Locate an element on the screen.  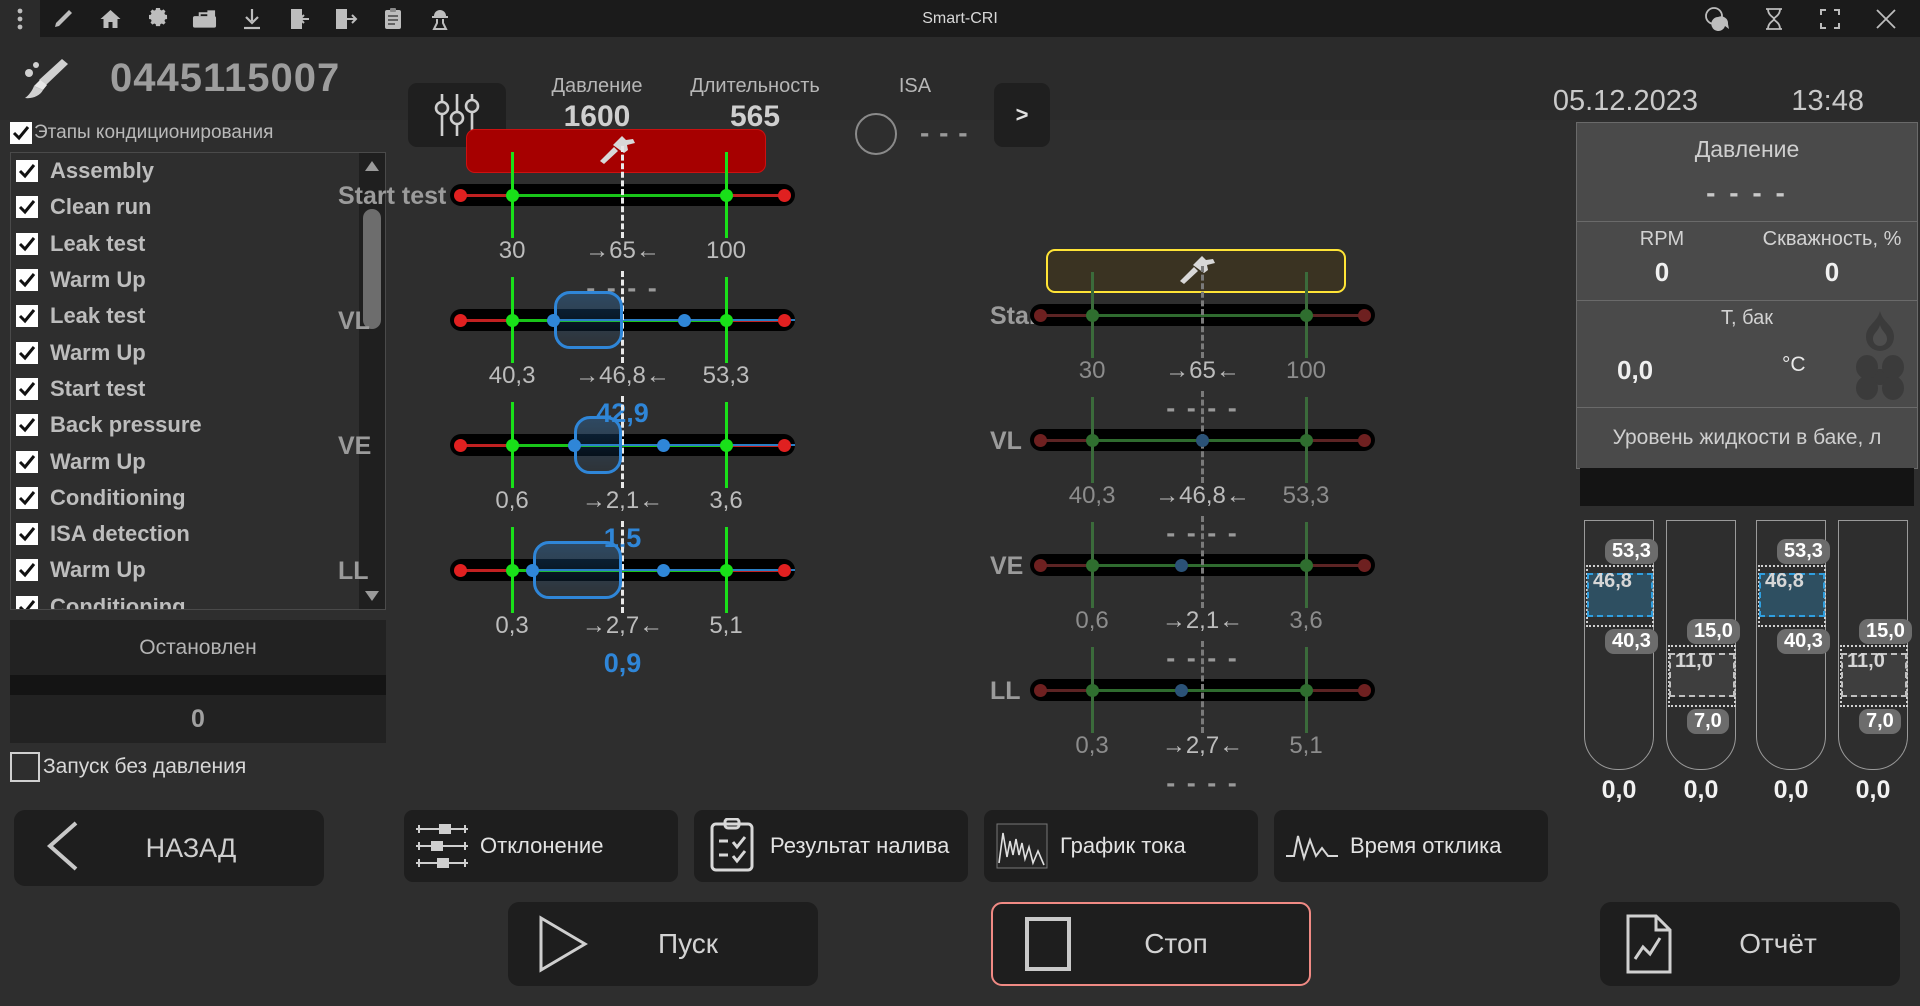
deviation-button: Отклонение is located at coordinates (541, 846).